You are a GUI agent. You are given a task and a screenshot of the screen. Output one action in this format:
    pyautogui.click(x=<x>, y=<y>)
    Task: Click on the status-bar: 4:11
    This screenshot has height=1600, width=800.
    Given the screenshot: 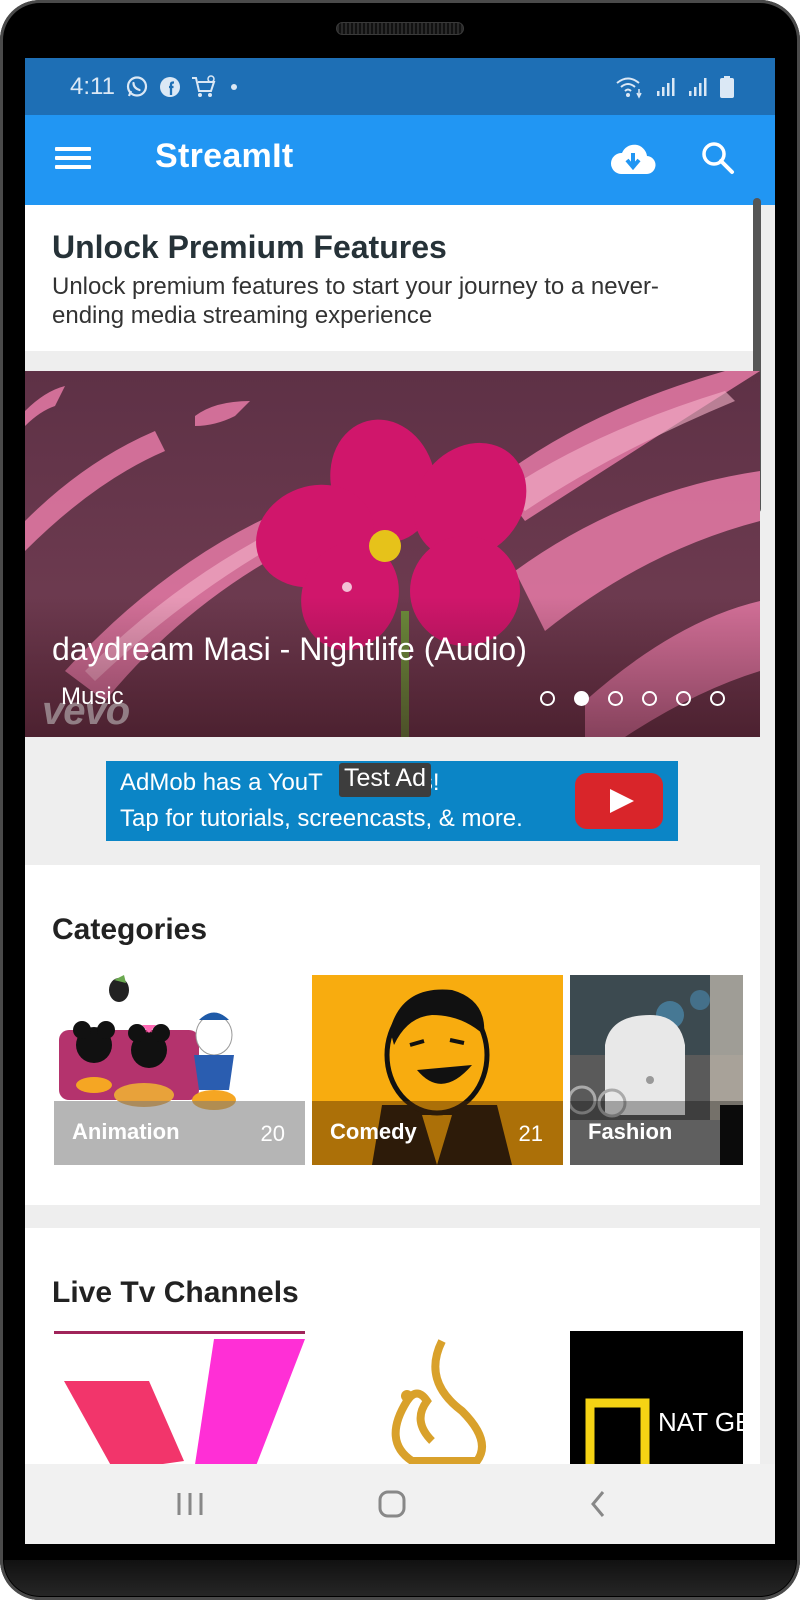 What is the action you would take?
    pyautogui.click(x=400, y=86)
    